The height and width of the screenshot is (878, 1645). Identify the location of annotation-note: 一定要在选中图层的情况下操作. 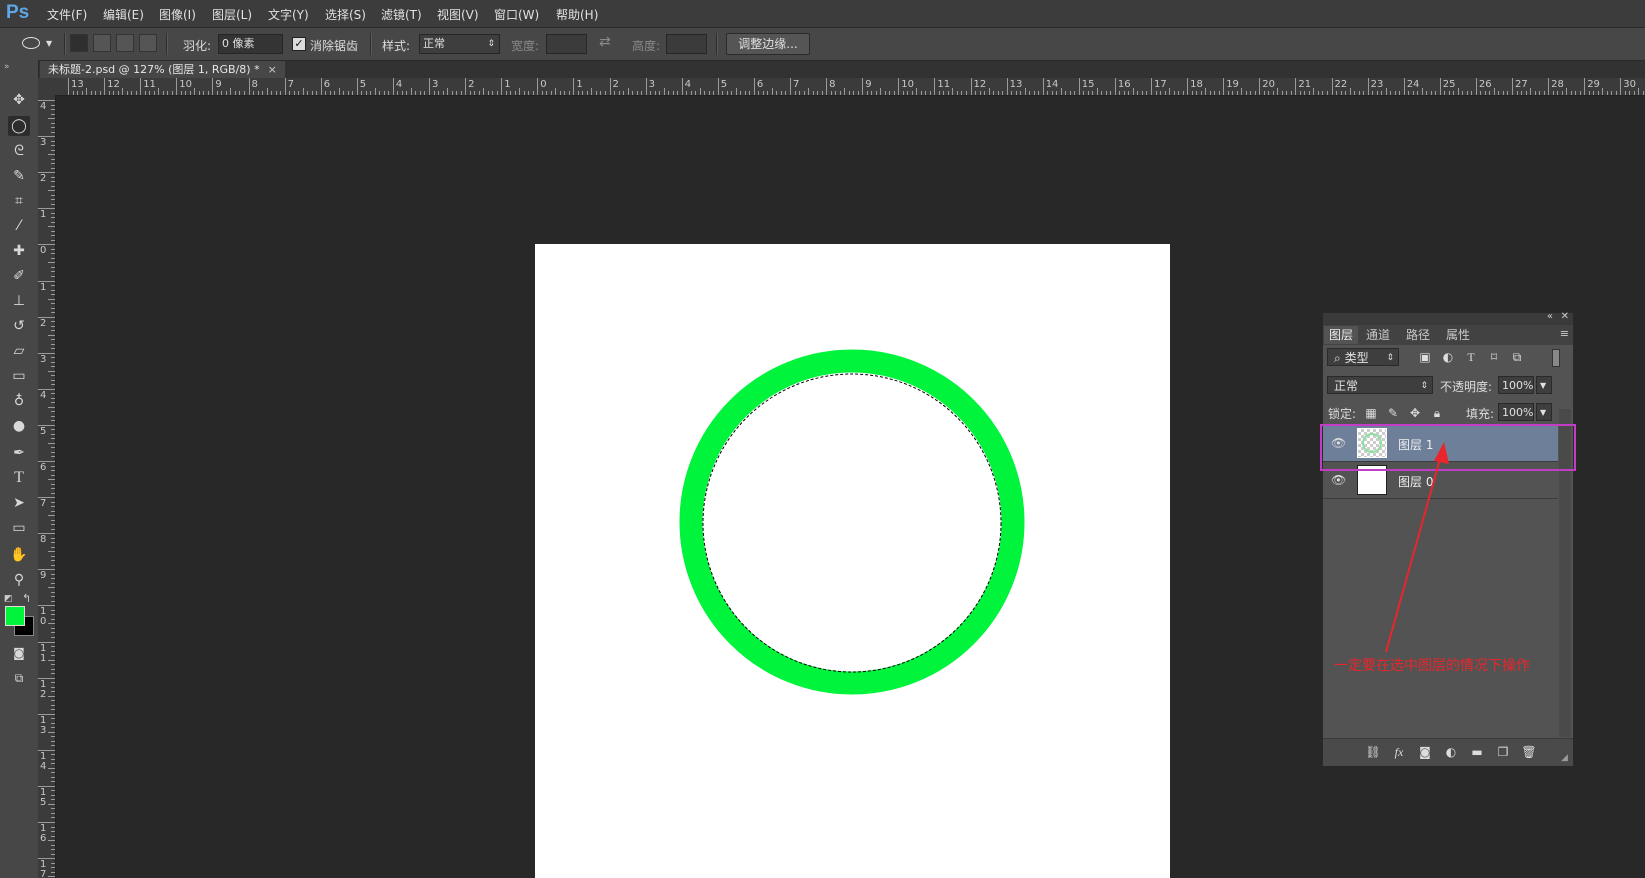
(1432, 666).